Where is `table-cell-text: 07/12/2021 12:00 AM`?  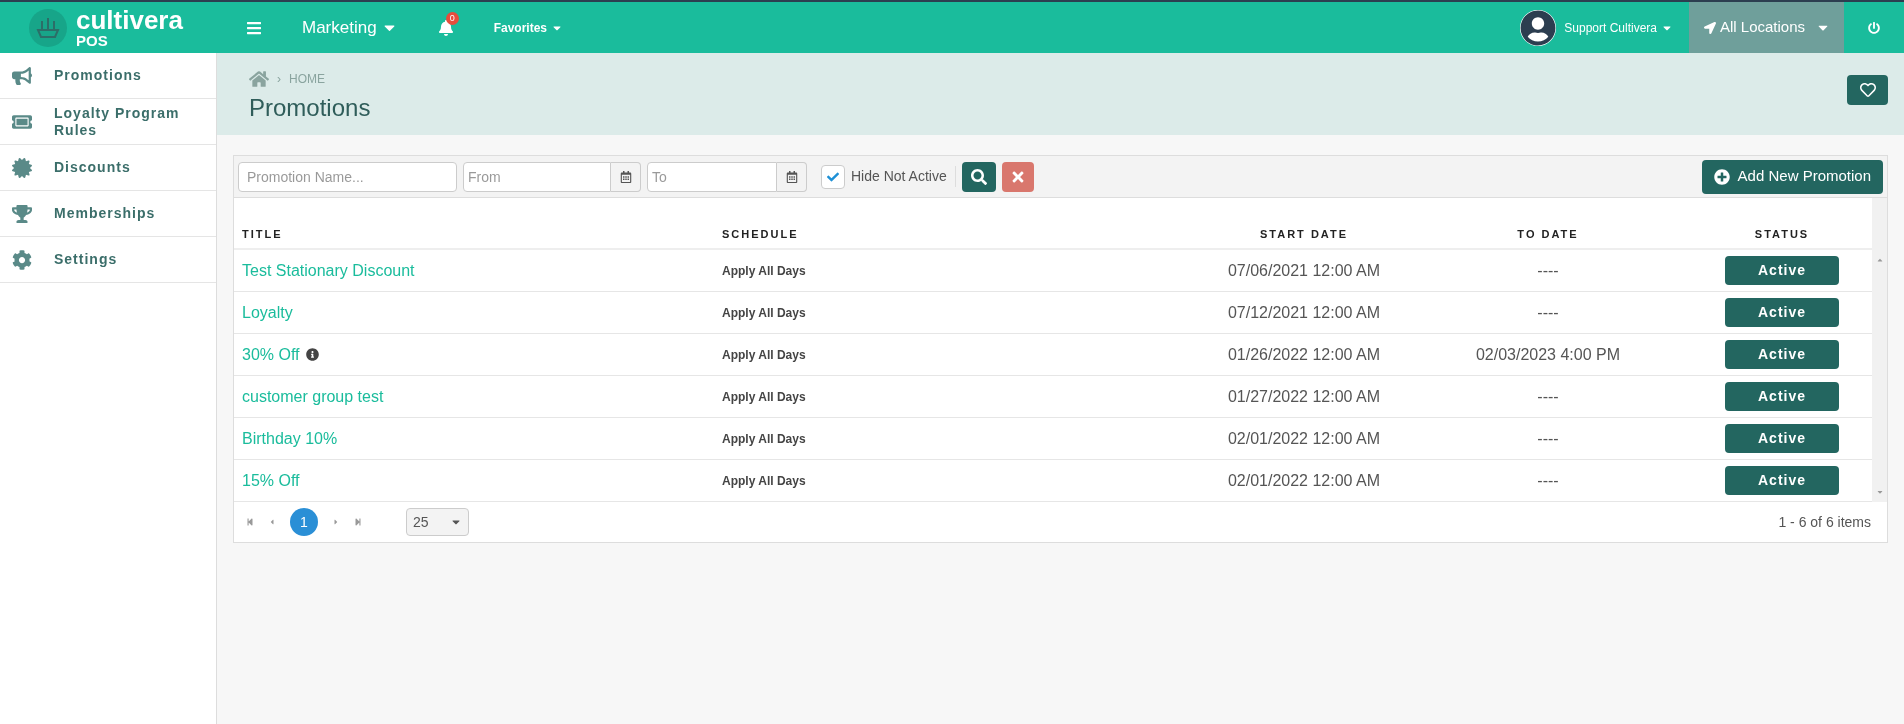 table-cell-text: 07/12/2021 12:00 AM is located at coordinates (1304, 312).